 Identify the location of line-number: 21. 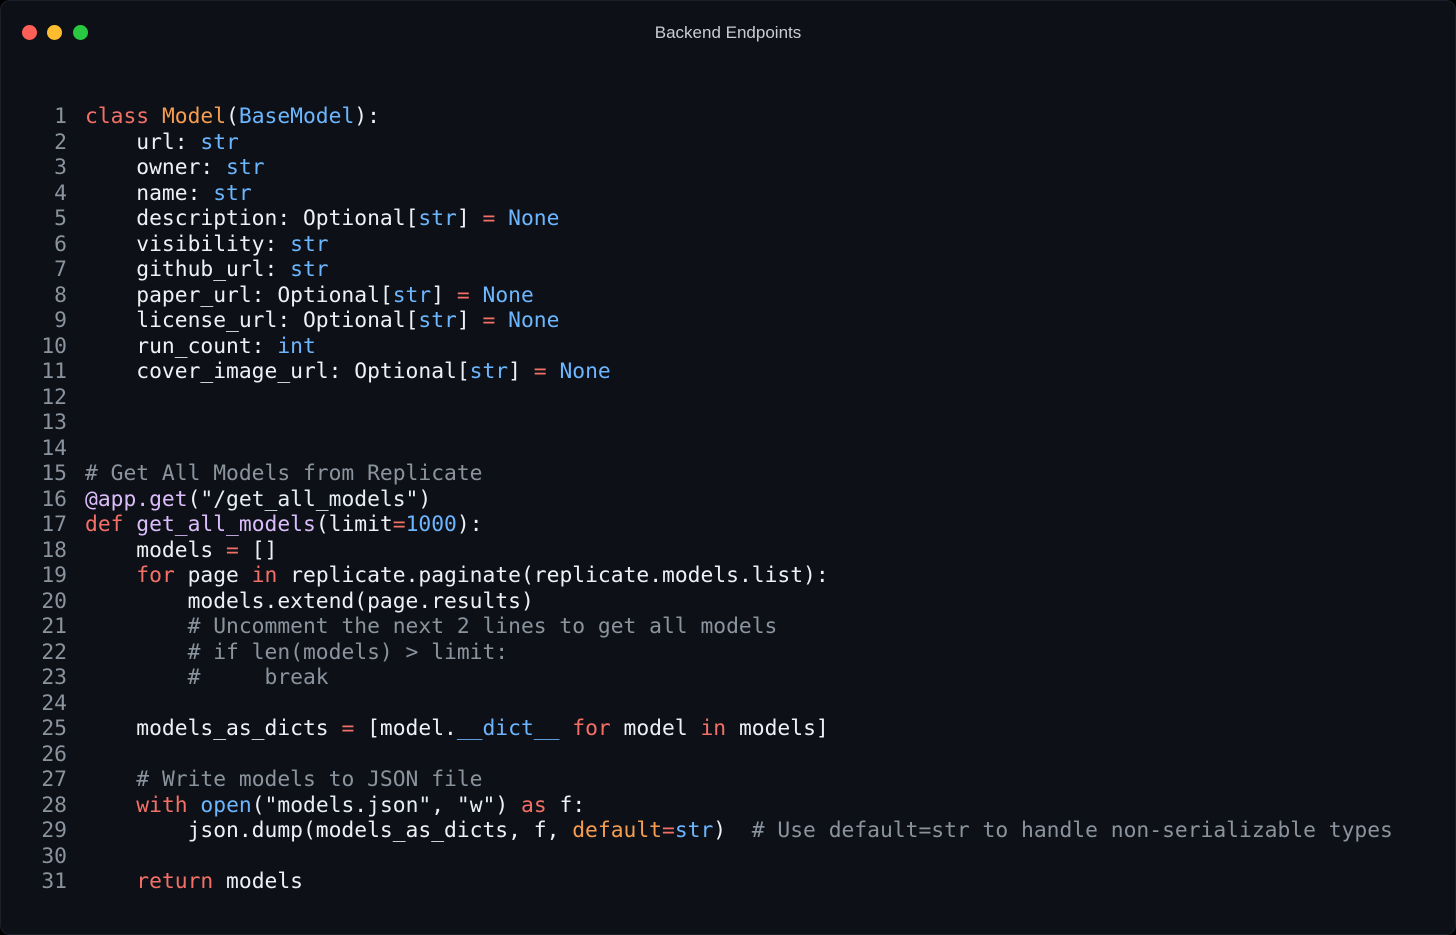
(54, 626).